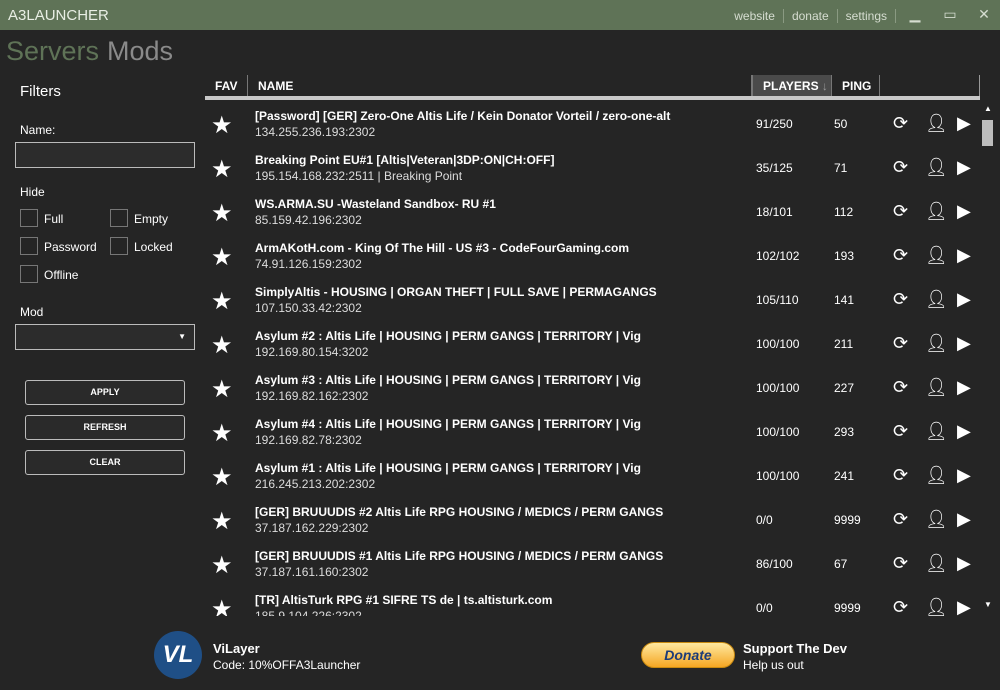 The width and height of the screenshot is (1000, 690). Describe the element at coordinates (105, 155) in the screenshot. I see `name-input` at that location.